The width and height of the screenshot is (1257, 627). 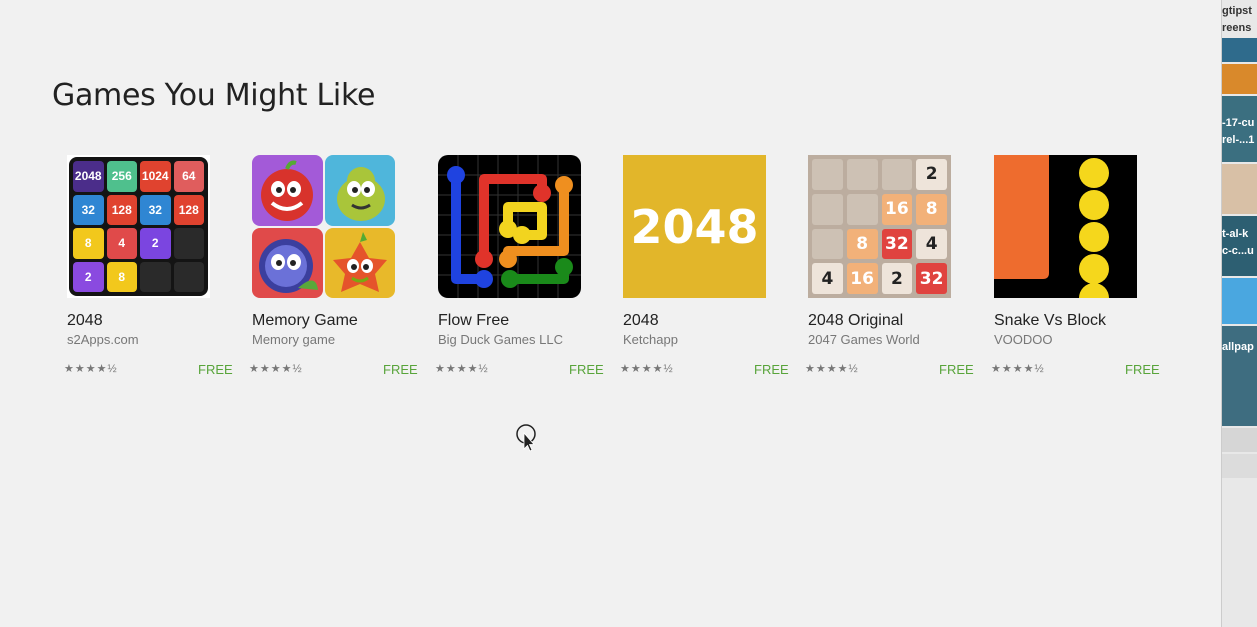 What do you see at coordinates (103, 339) in the screenshot?
I see `app-developer: s2Apps.com` at bounding box center [103, 339].